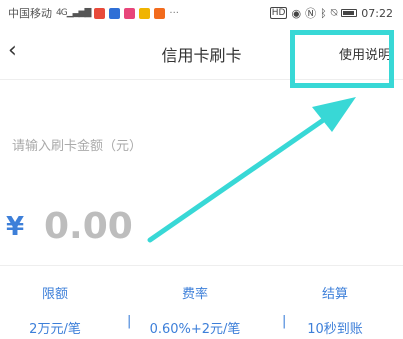  What do you see at coordinates (55, 310) in the screenshot?
I see `limit-info: 限额 2万元/笔` at bounding box center [55, 310].